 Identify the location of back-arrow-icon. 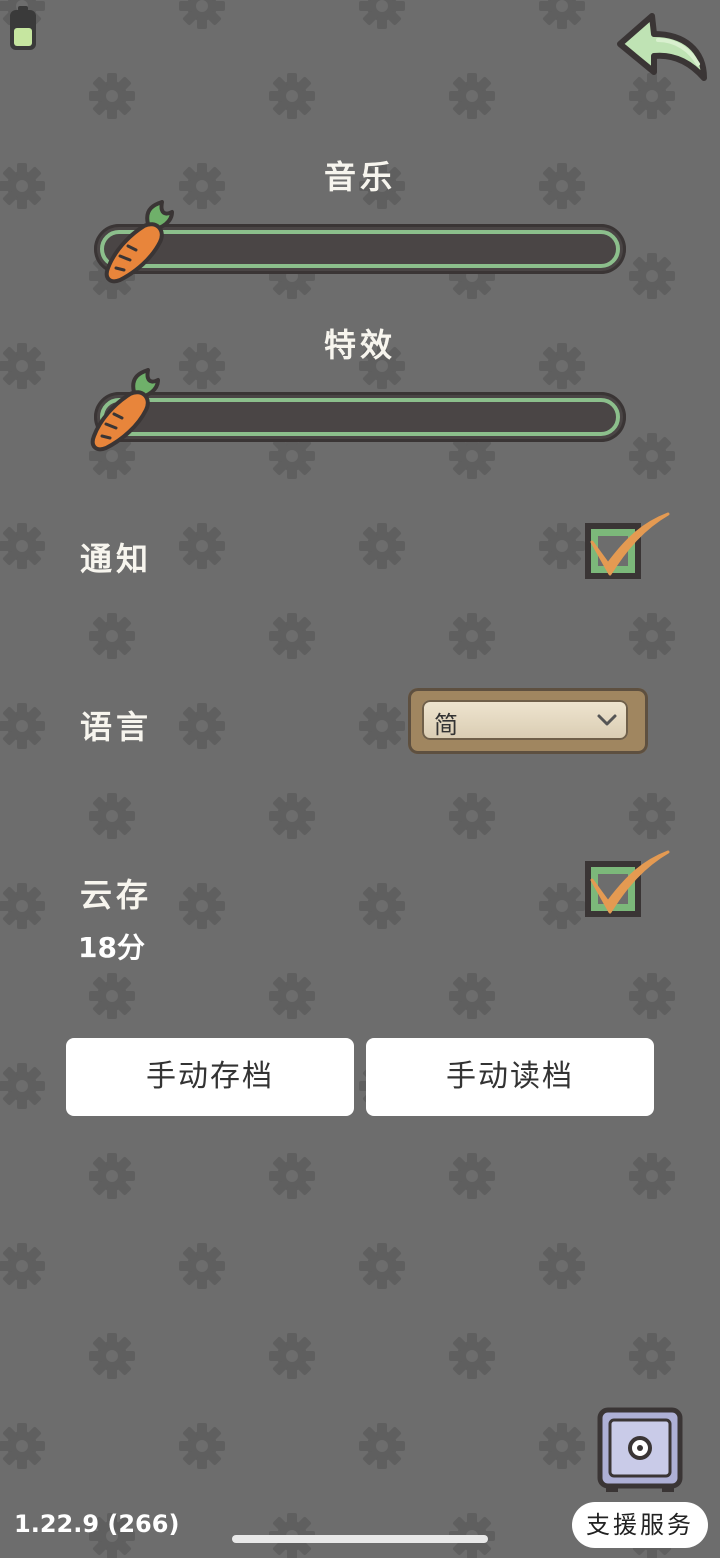
(662, 48).